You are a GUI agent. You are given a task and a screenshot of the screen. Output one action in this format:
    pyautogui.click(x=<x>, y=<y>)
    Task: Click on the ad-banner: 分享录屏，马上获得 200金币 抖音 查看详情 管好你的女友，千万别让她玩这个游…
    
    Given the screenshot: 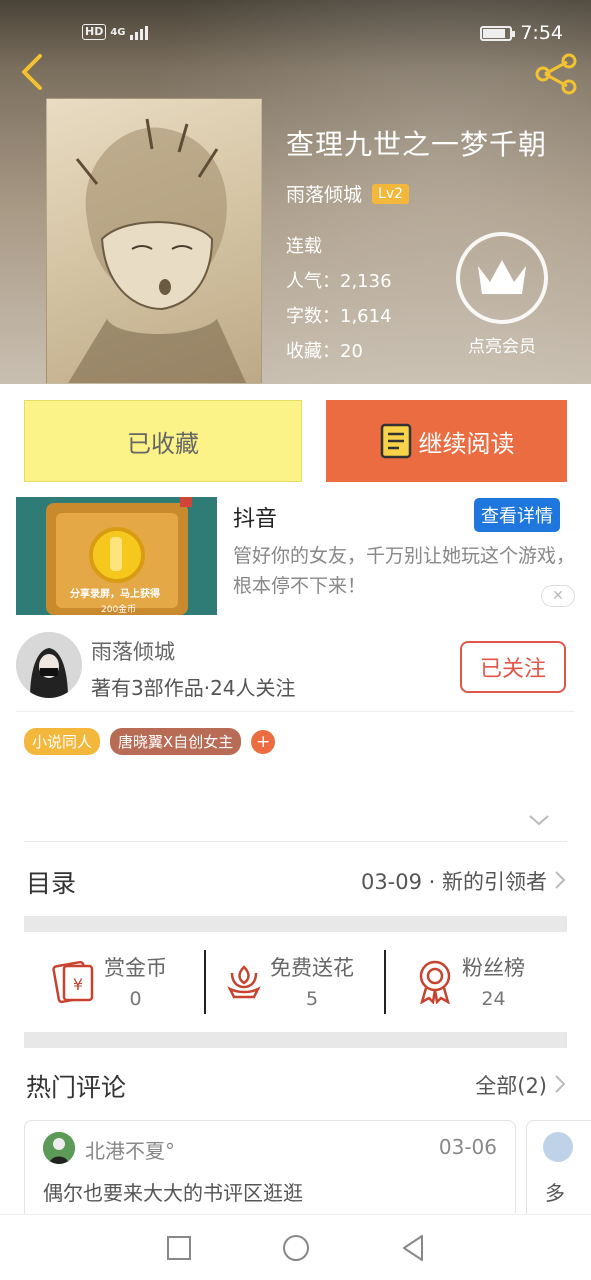 What is the action you would take?
    pyautogui.click(x=295, y=556)
    